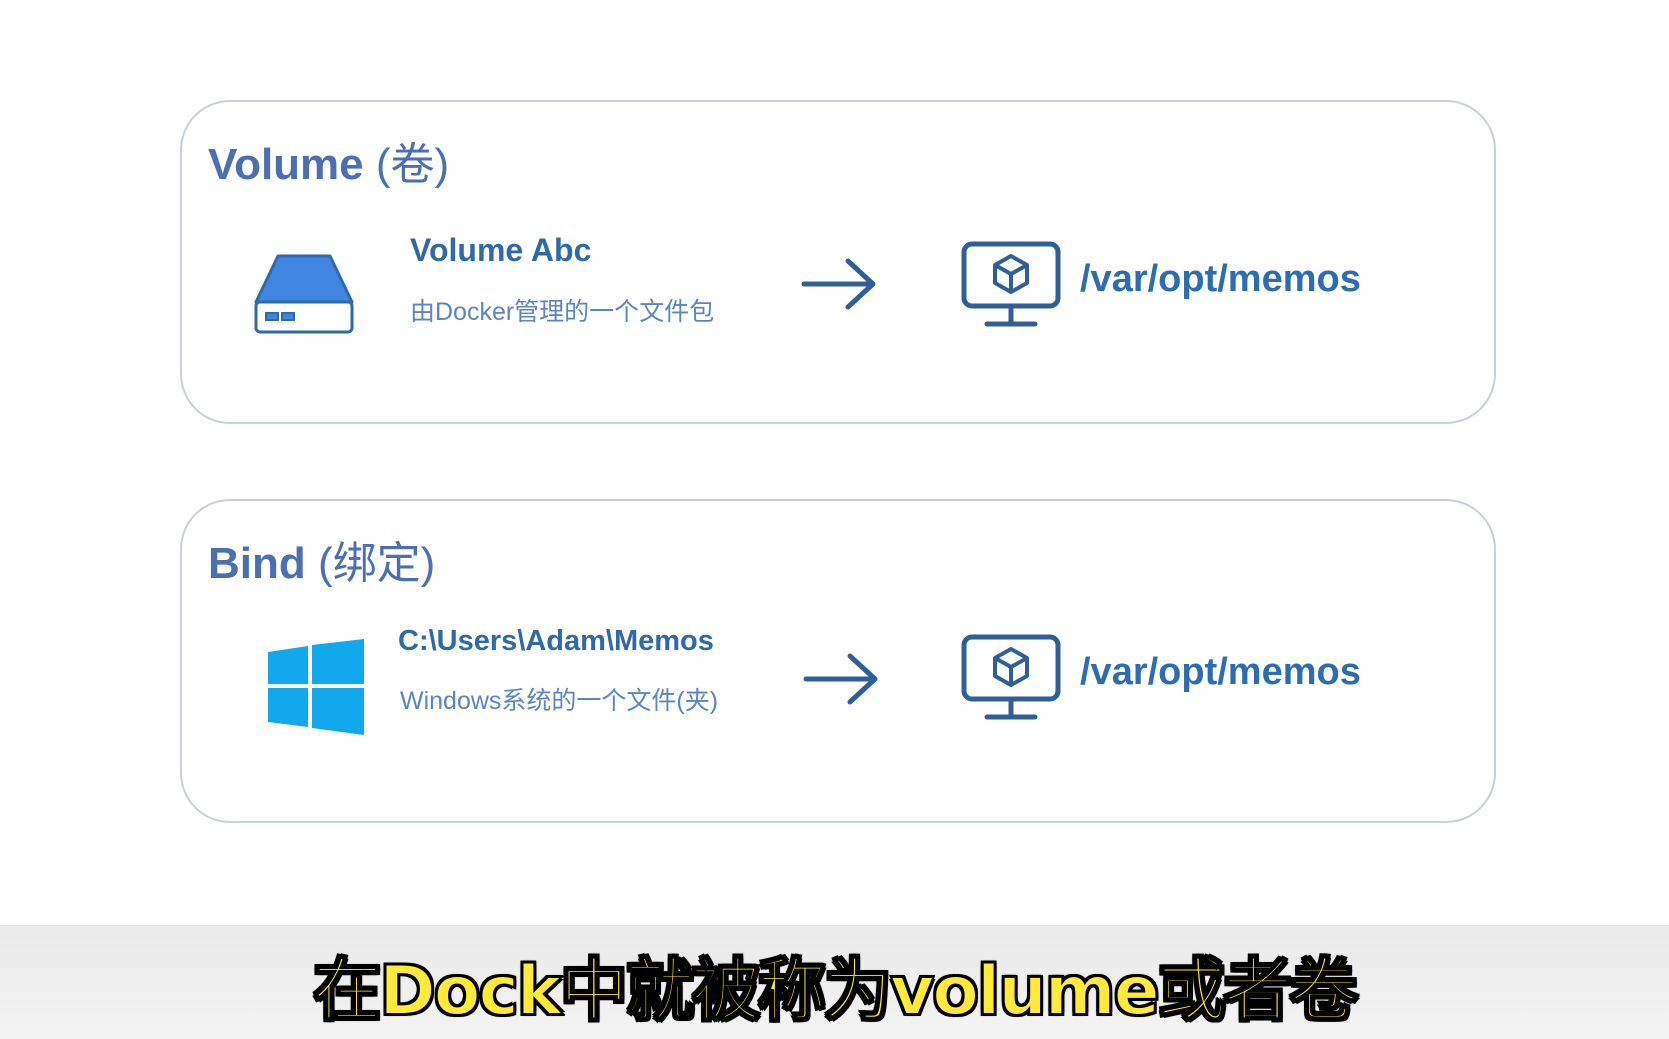 The image size is (1669, 1039). I want to click on subtitle-bar: 在Dock中就被称为volume或者卷, so click(834, 982).